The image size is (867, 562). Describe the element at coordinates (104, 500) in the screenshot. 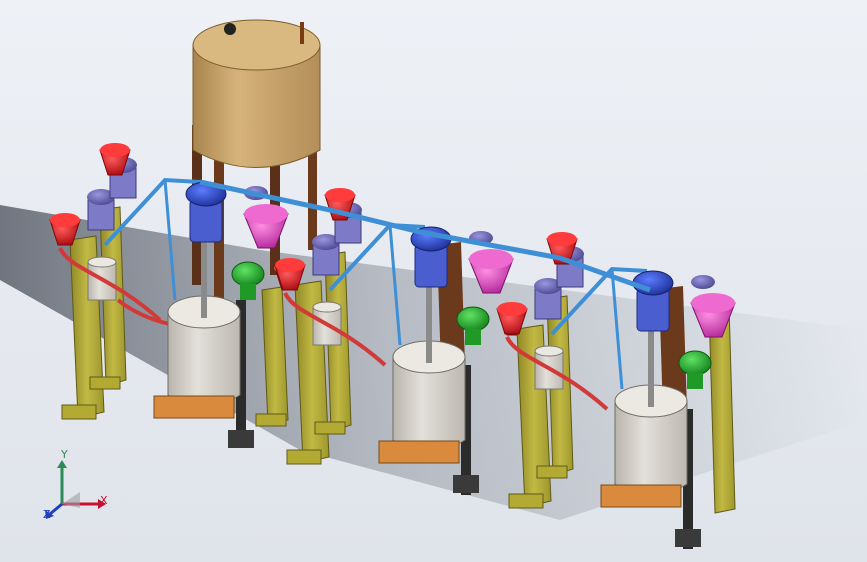

I see `x-axis-label: X` at that location.